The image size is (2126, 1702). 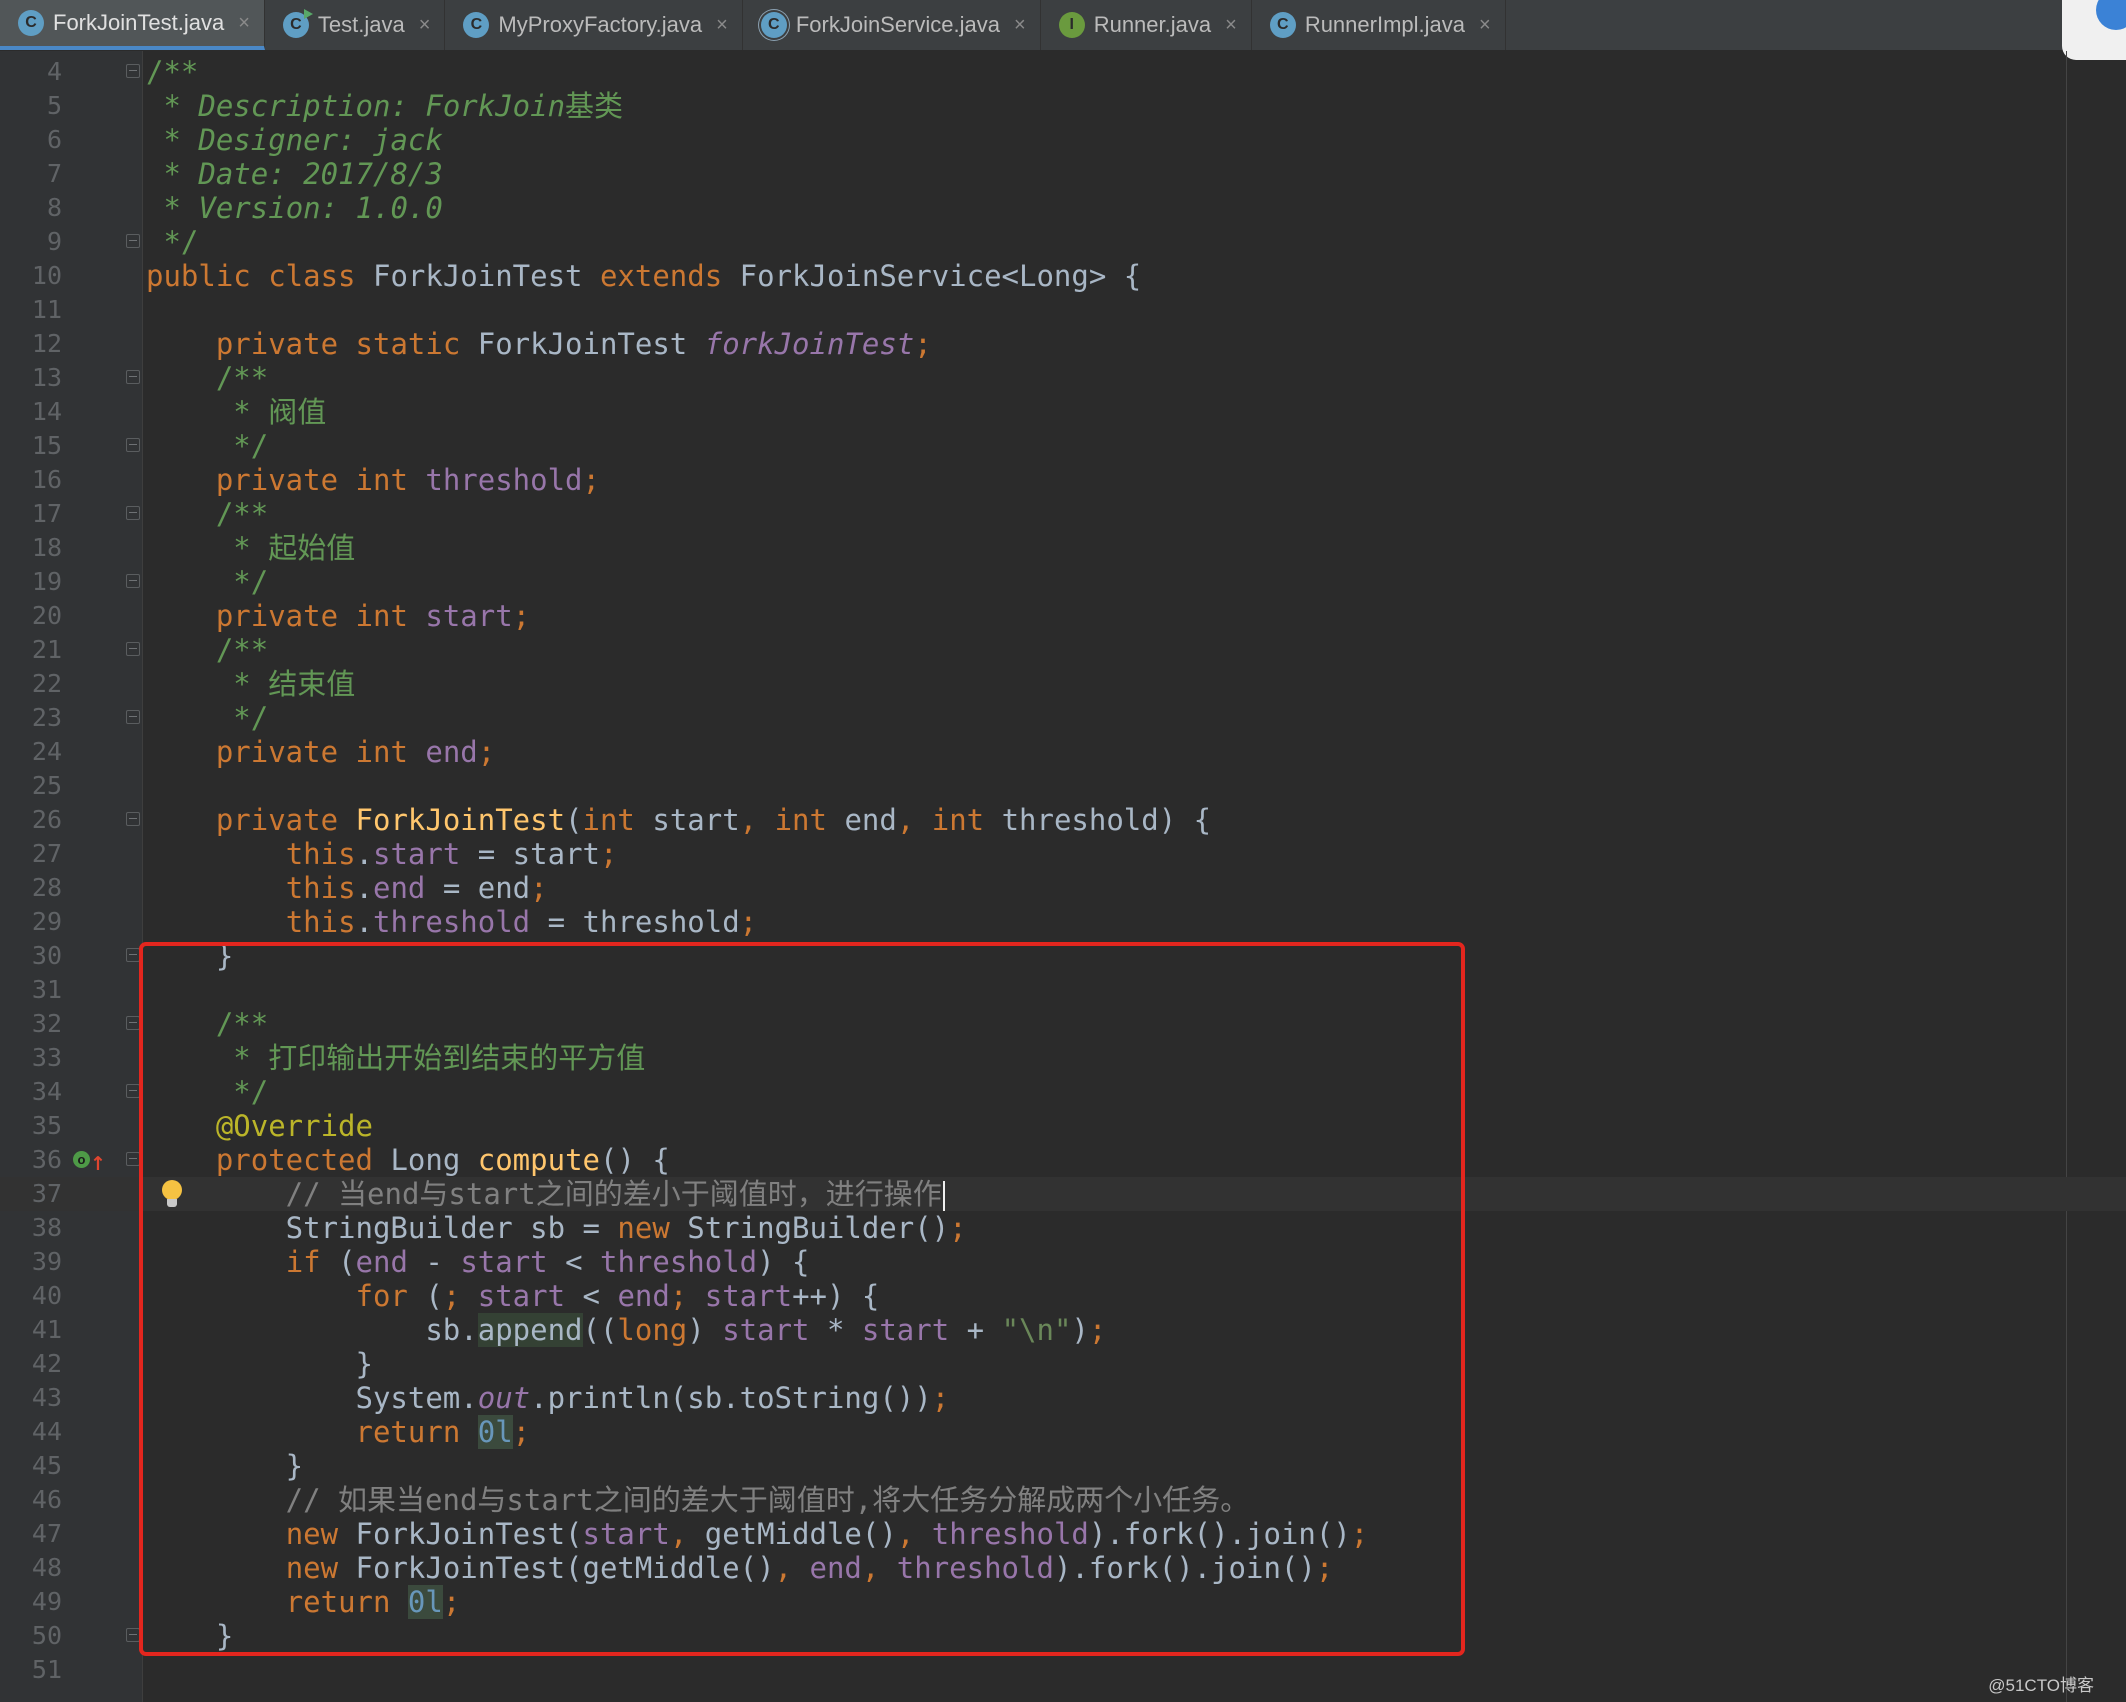 What do you see at coordinates (312, 1330) in the screenshot?
I see `code-token: sb.` at bounding box center [312, 1330].